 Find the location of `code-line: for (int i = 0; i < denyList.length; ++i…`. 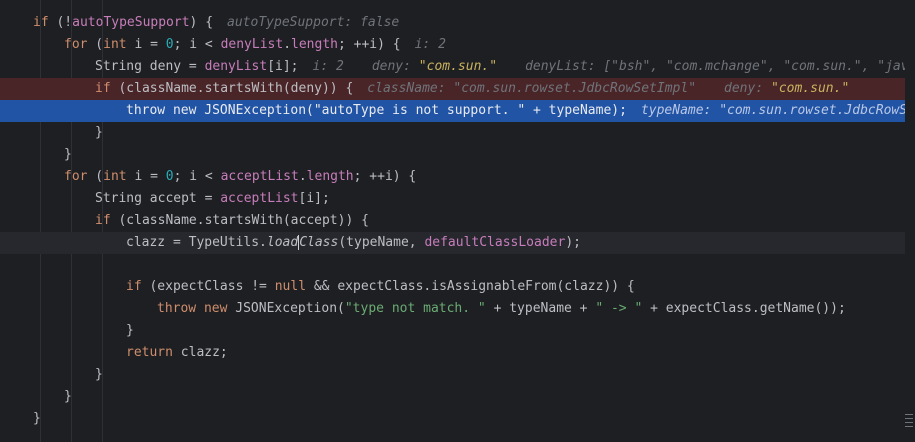

code-line: for (int i = 0; i < denyList.length; ++i… is located at coordinates (452, 45).